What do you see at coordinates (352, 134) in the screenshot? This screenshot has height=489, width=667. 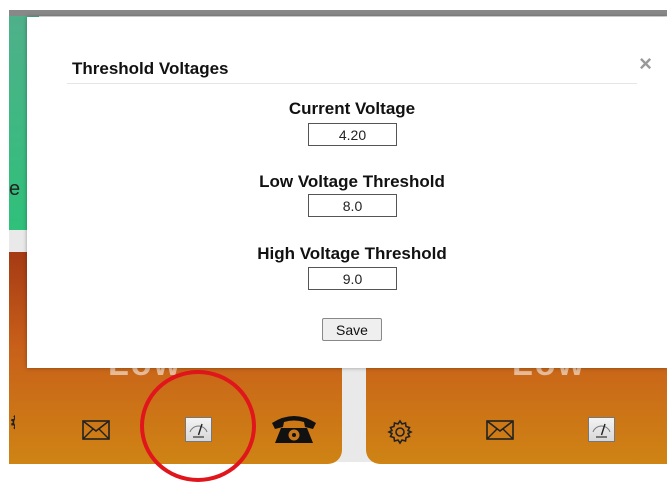 I see `current-voltage-input` at bounding box center [352, 134].